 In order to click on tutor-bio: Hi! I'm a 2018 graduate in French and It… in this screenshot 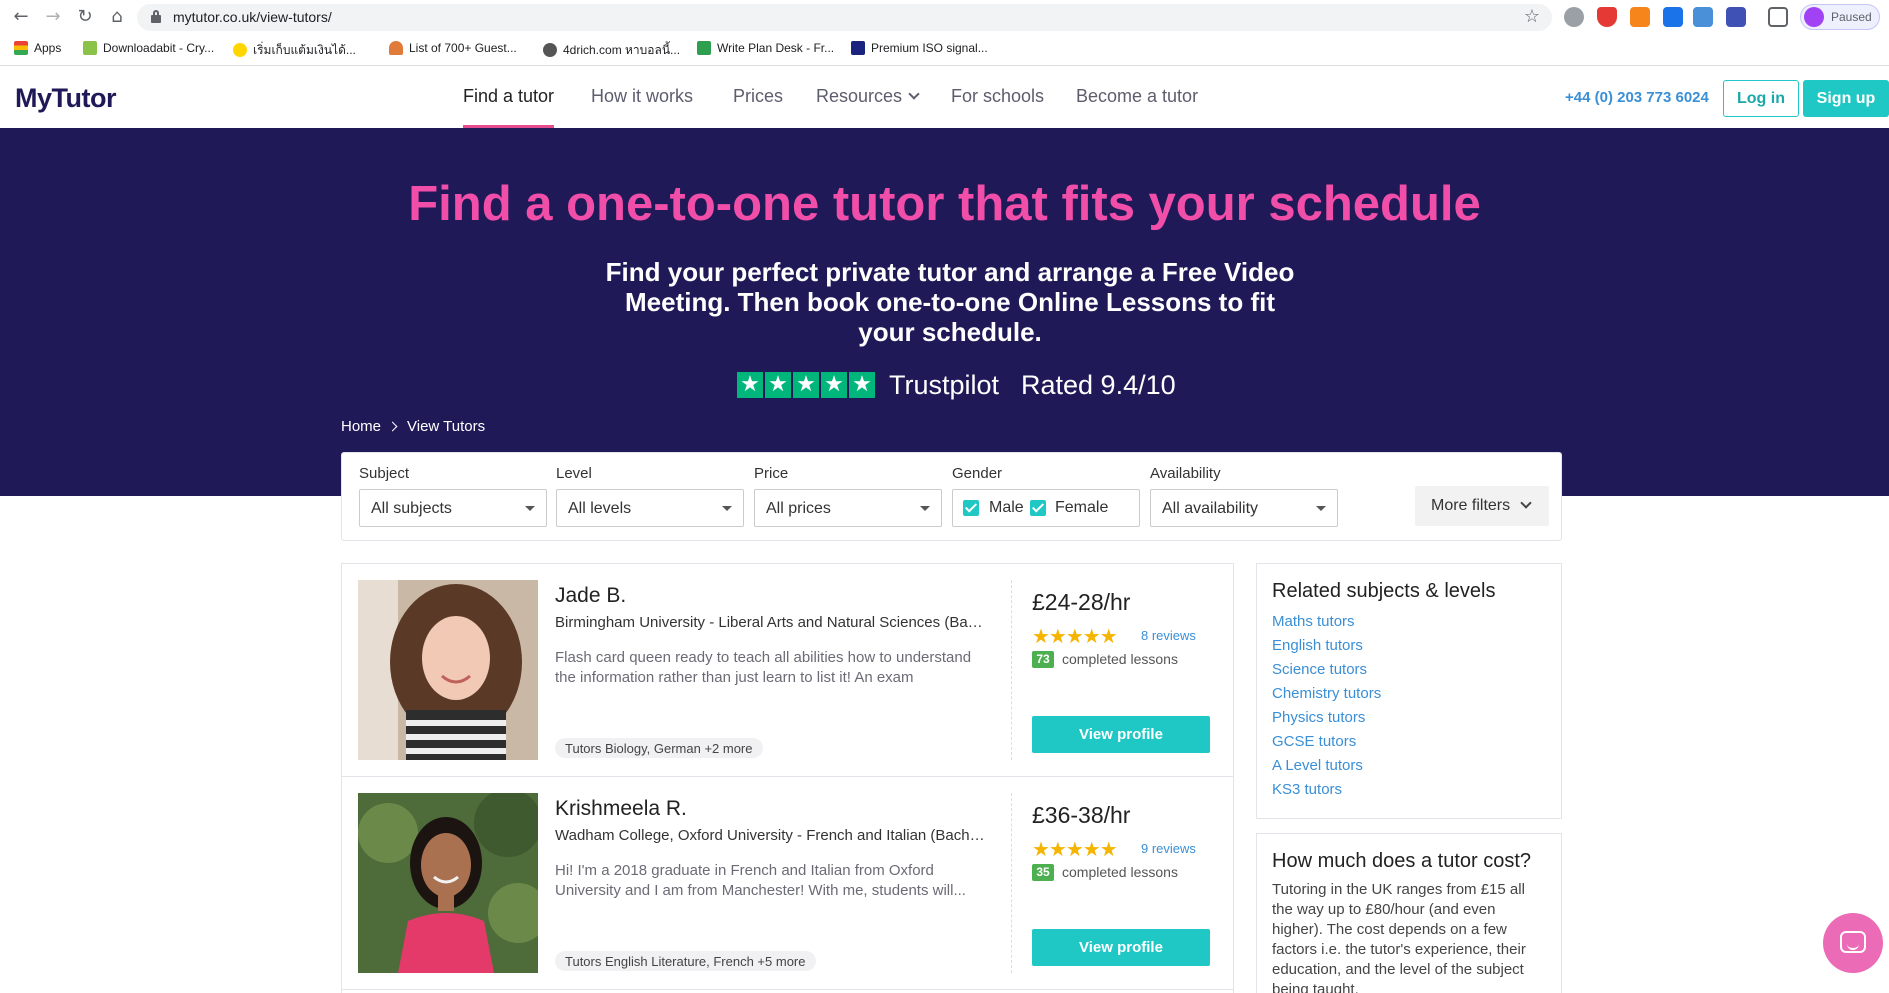, I will do `click(760, 880)`.